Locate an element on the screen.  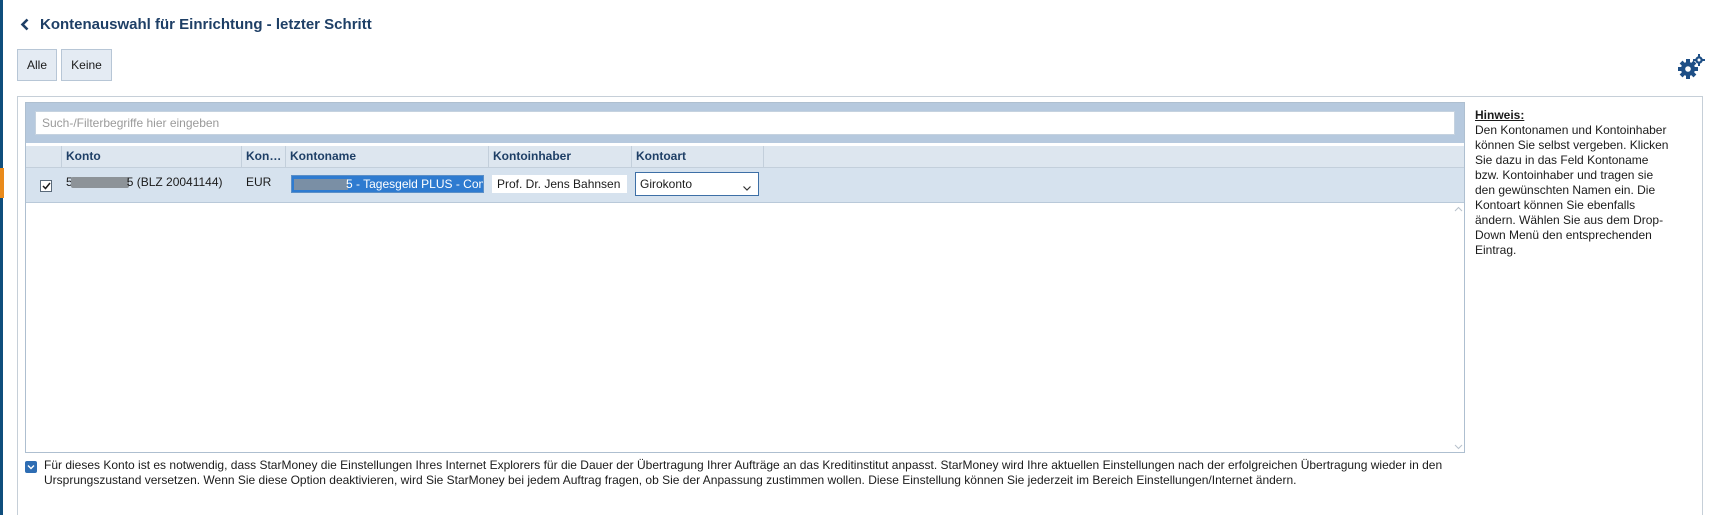
column-kontoname: Kontoname is located at coordinates (387, 156).